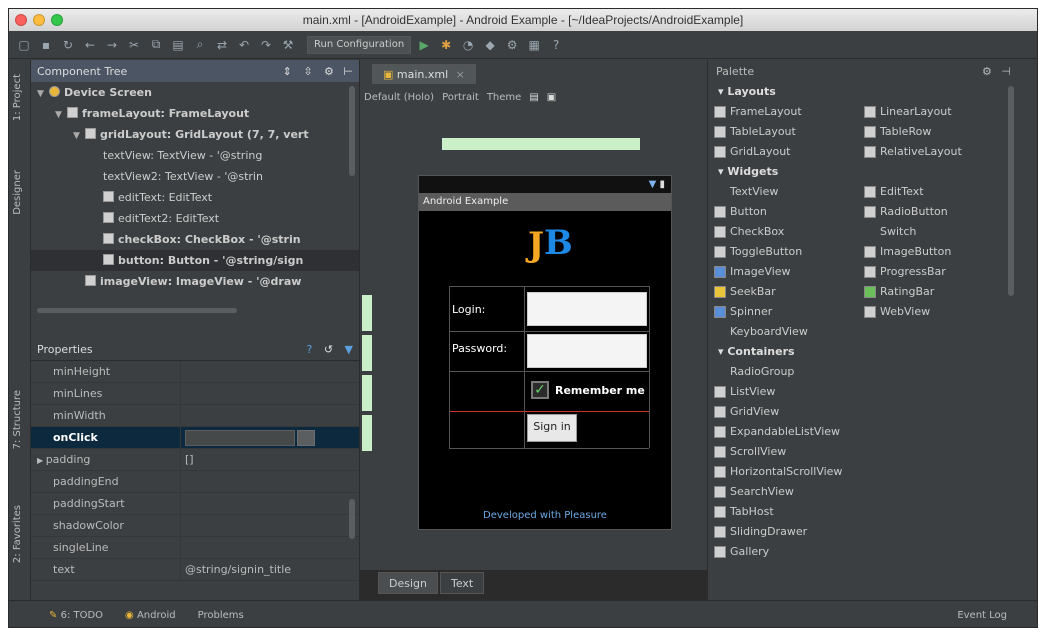  Describe the element at coordinates (863, 352) in the screenshot. I see `palette-section-containers: ▾ Containers` at that location.